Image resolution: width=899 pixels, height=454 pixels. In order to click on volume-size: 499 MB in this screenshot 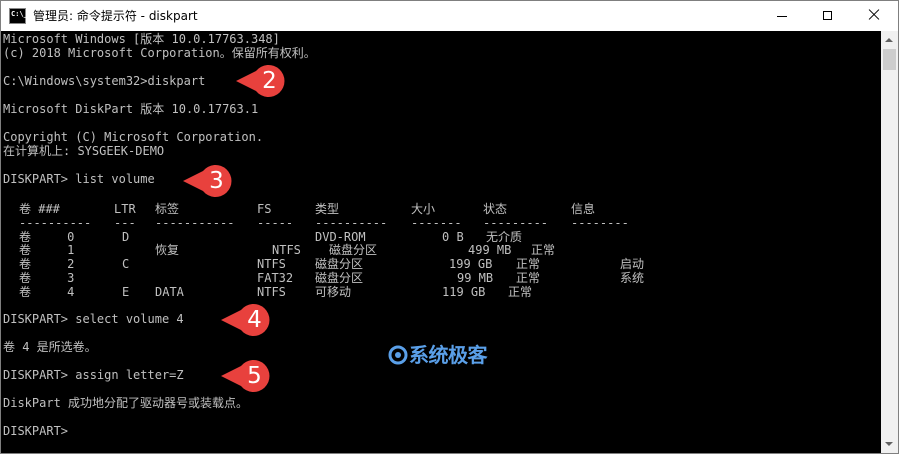, I will do `click(490, 250)`.